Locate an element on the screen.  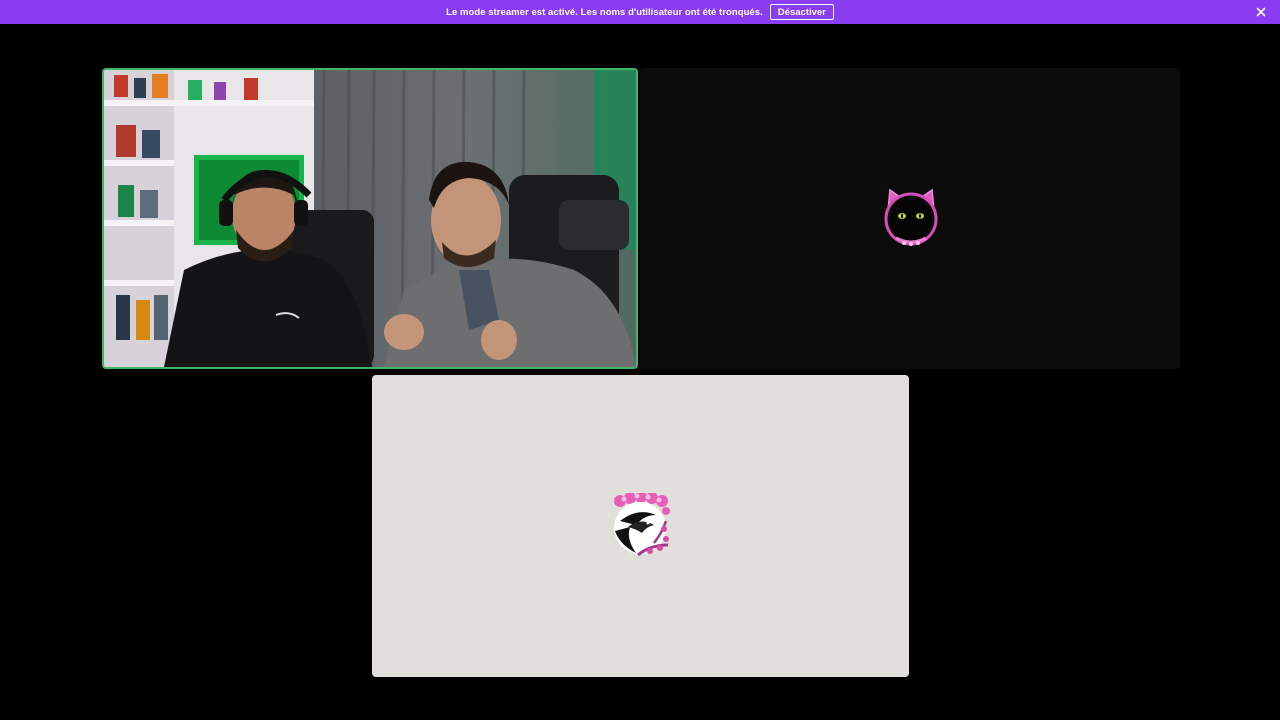
close-icon is located at coordinates (1261, 12).